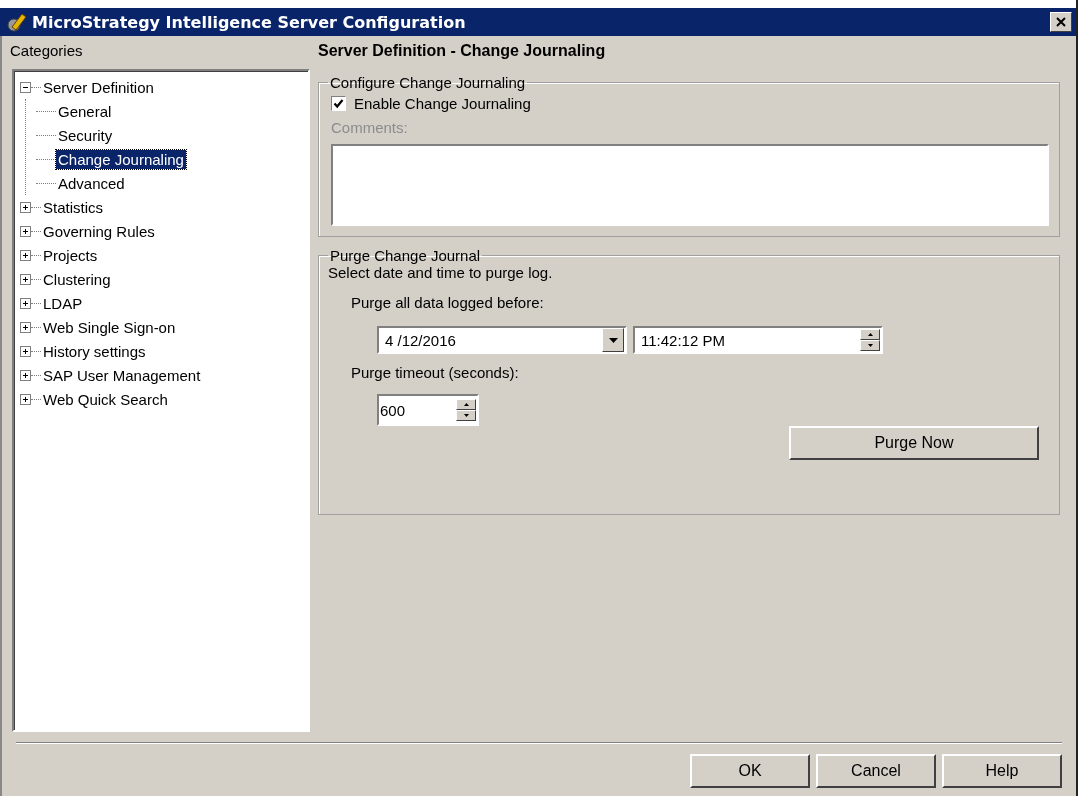 This screenshot has height=796, width=1080. I want to click on purge-now-button: Purge Now, so click(914, 443).